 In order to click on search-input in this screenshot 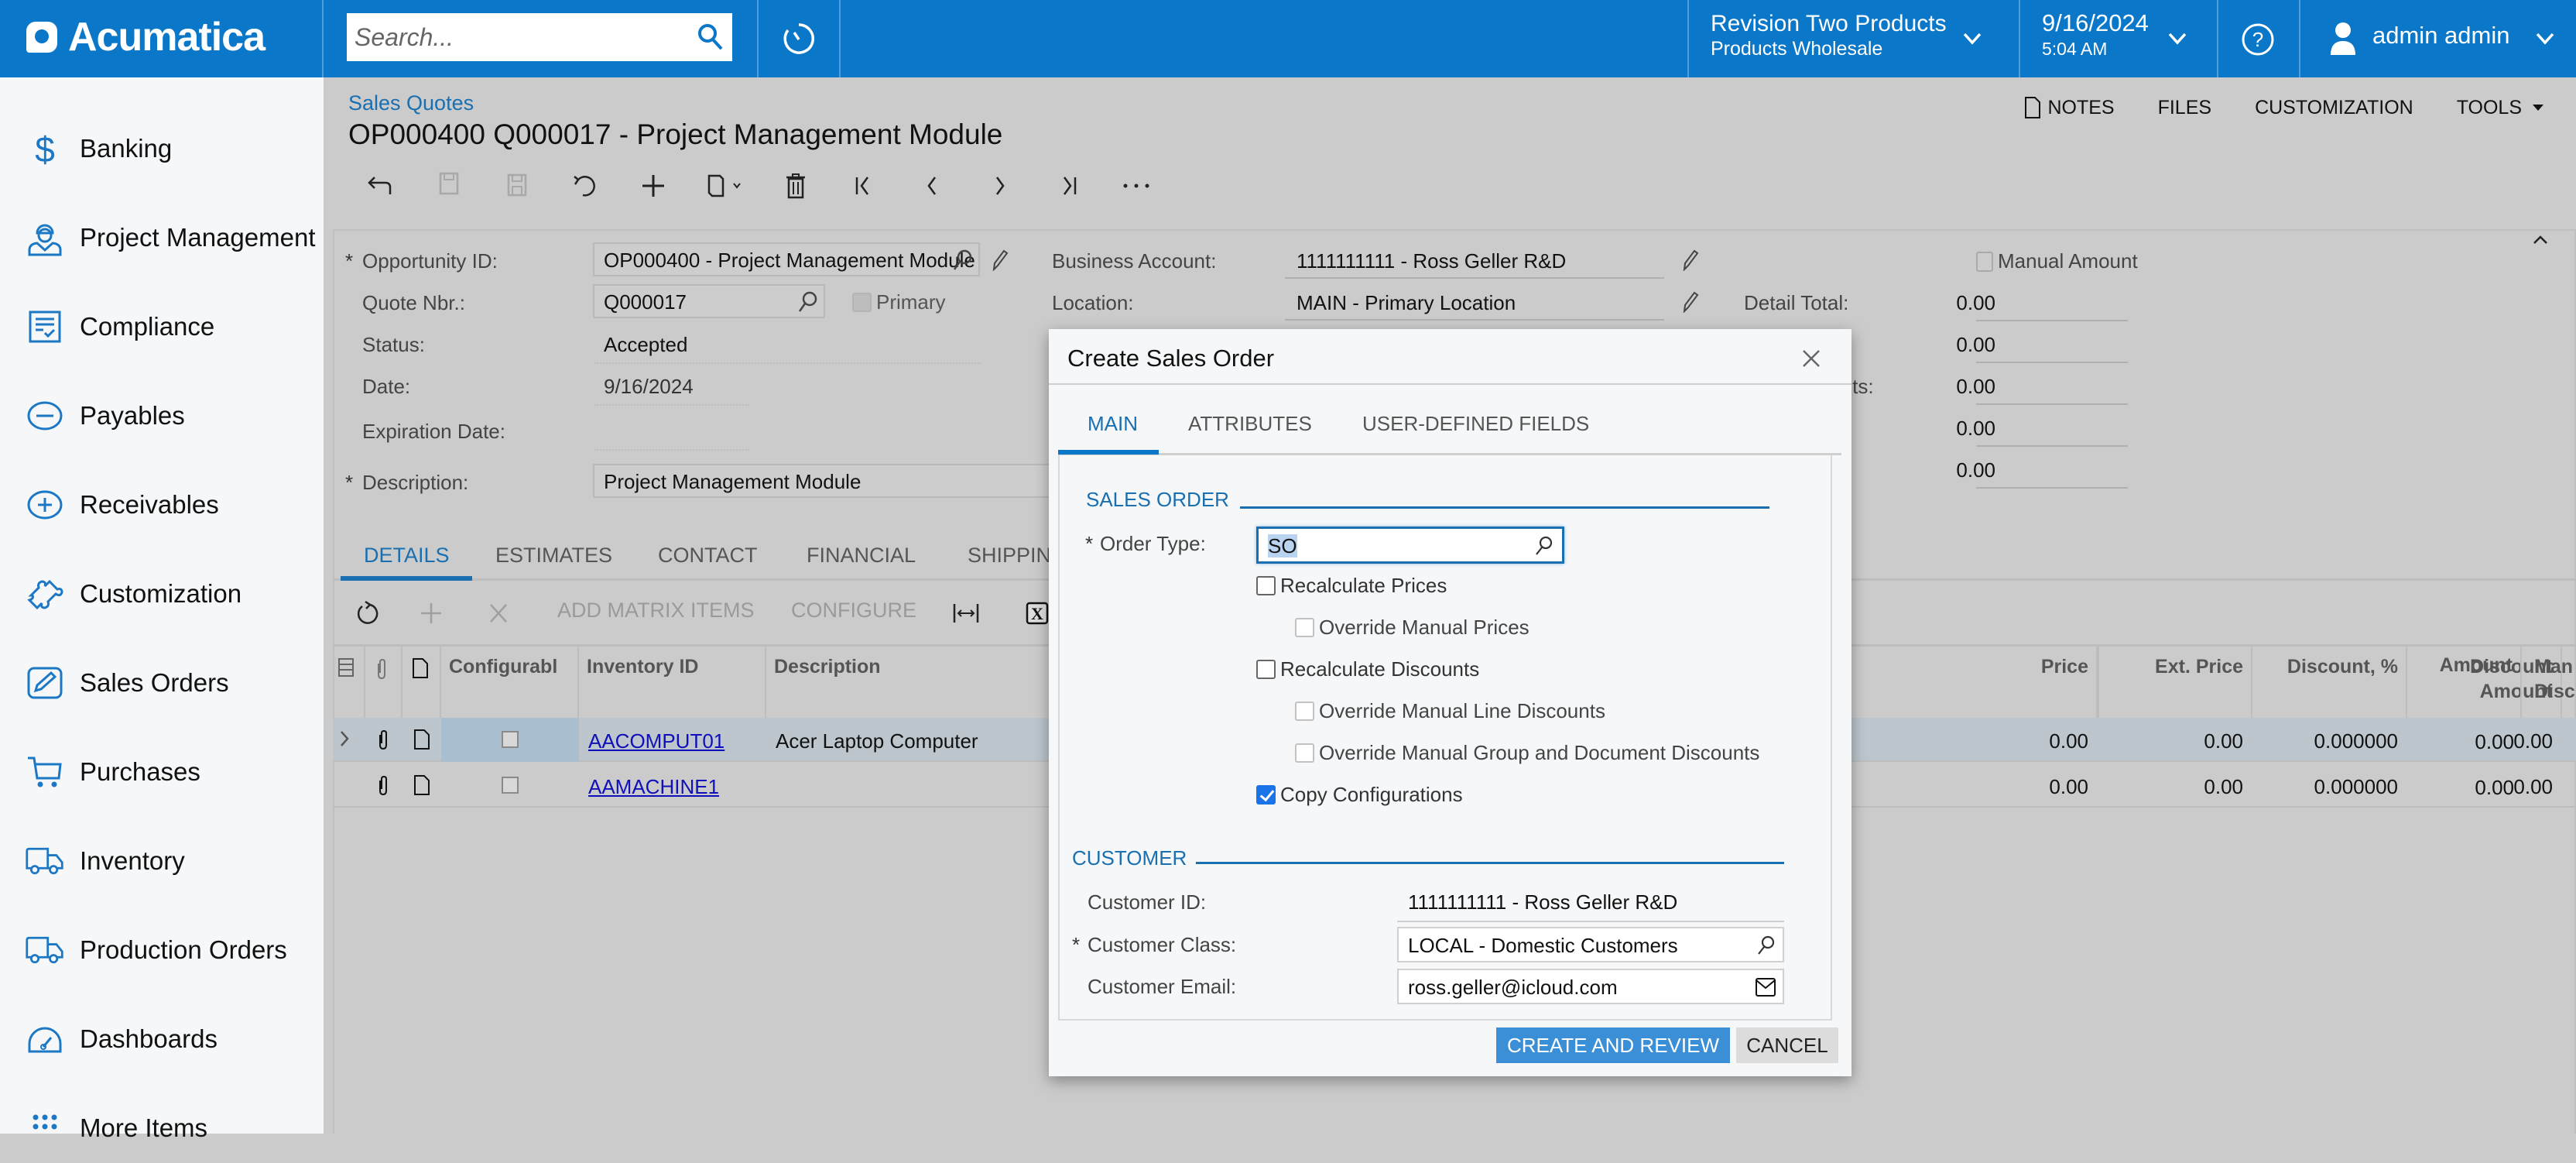, I will do `click(517, 37)`.